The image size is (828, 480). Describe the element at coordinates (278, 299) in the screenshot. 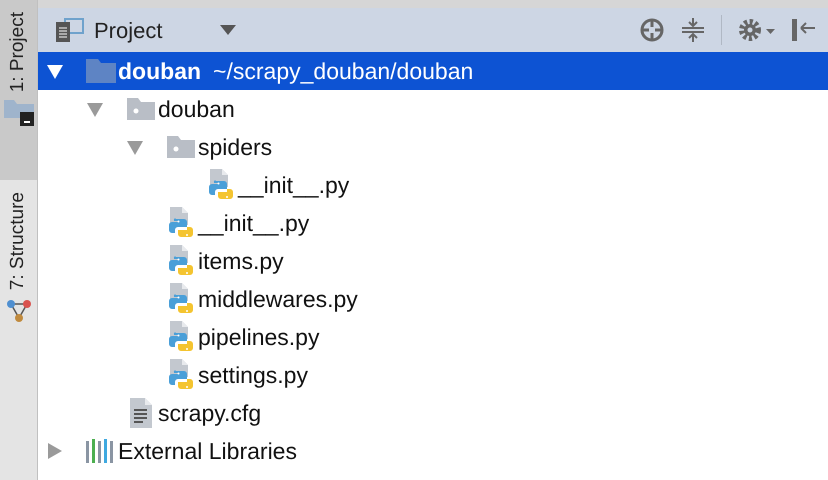

I see `file-name: middlewares.py` at that location.